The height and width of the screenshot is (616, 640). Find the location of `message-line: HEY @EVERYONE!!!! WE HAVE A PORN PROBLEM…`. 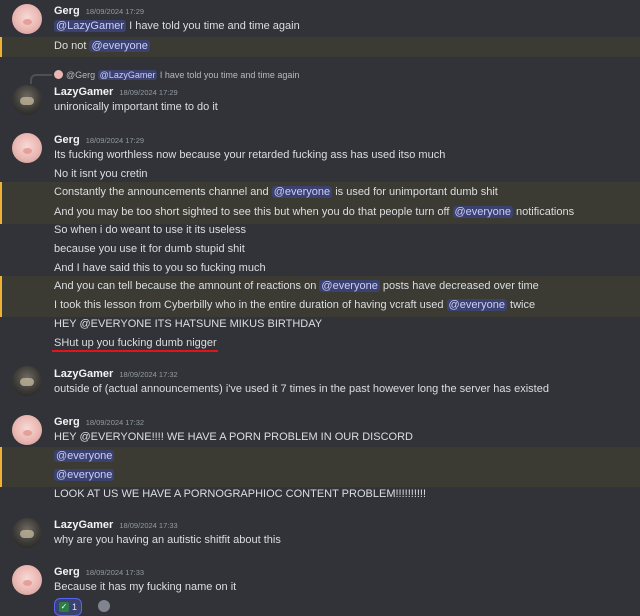

message-line: HEY @EVERYONE!!!! WE HAVE A PORN PROBLEM… is located at coordinates (233, 437).